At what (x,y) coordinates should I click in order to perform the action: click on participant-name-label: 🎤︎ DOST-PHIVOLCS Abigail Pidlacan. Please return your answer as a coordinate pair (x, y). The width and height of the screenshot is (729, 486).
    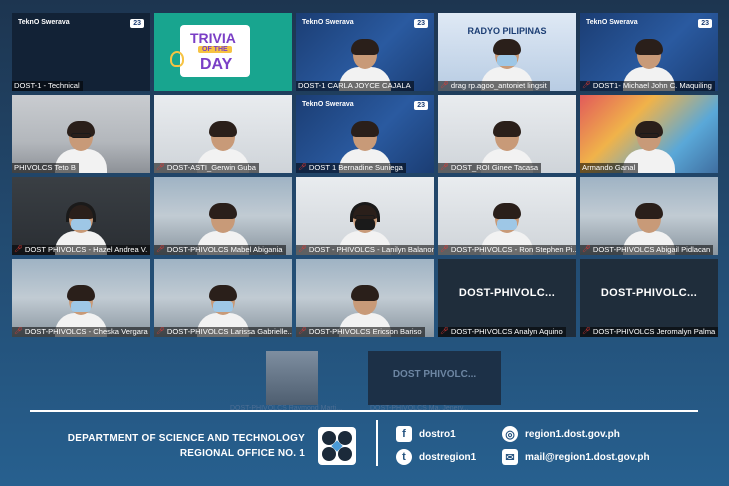
    Looking at the image, I should click on (647, 250).